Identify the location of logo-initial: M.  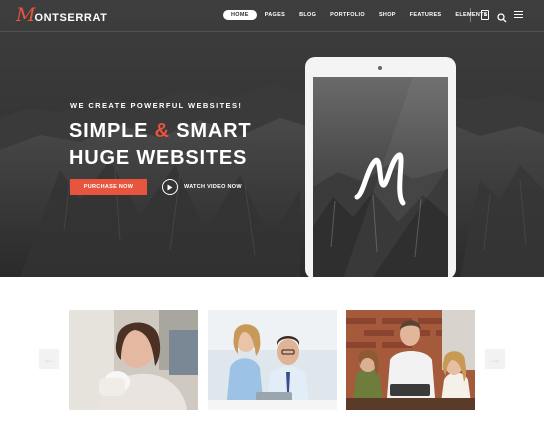
(26, 15).